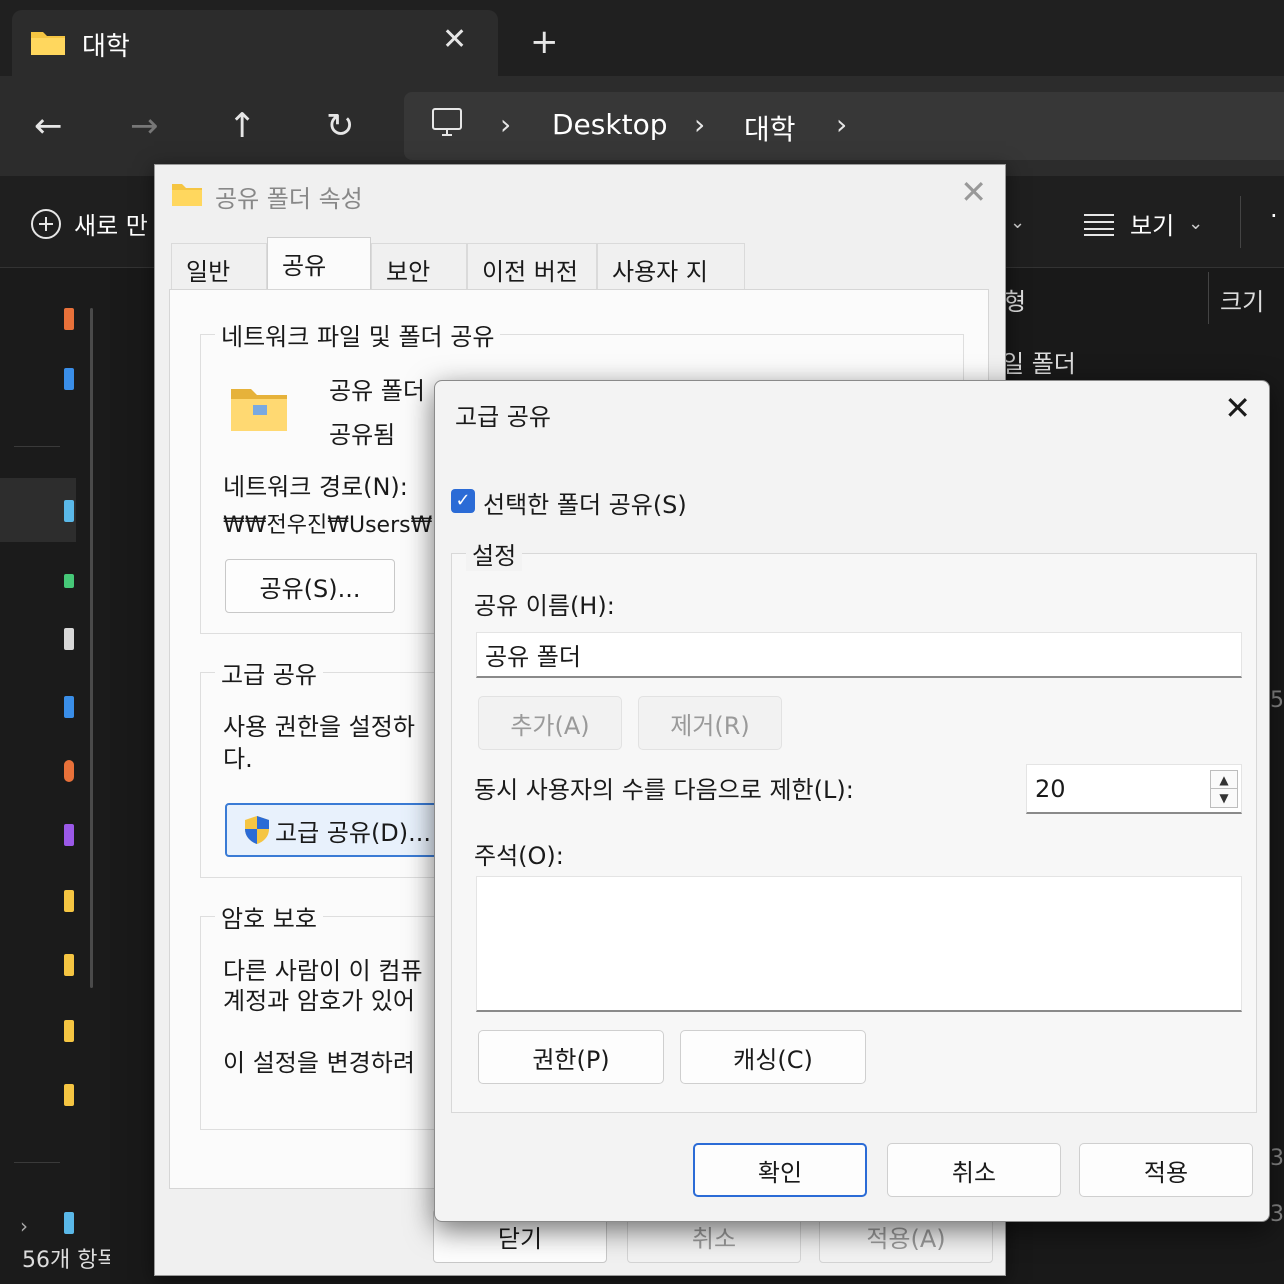 The height and width of the screenshot is (1284, 1284). What do you see at coordinates (144, 126) in the screenshot?
I see `forward-icon: →` at bounding box center [144, 126].